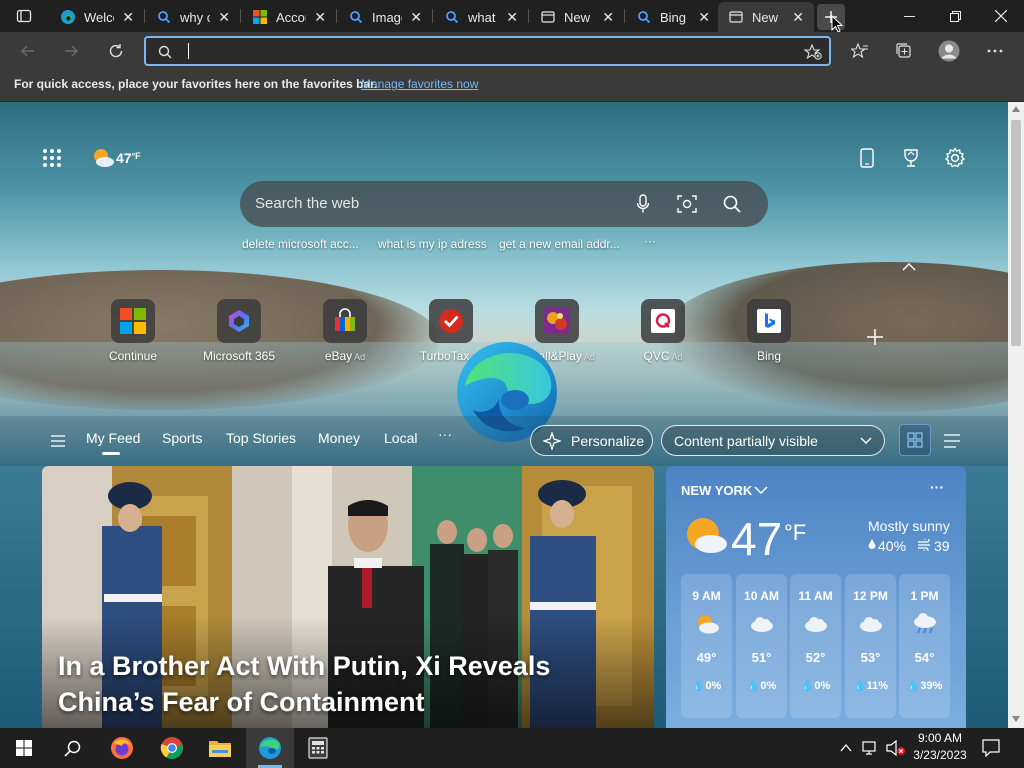  Describe the element at coordinates (663, 331) in the screenshot. I see `quick-link-qvc: QVC Ad` at that location.